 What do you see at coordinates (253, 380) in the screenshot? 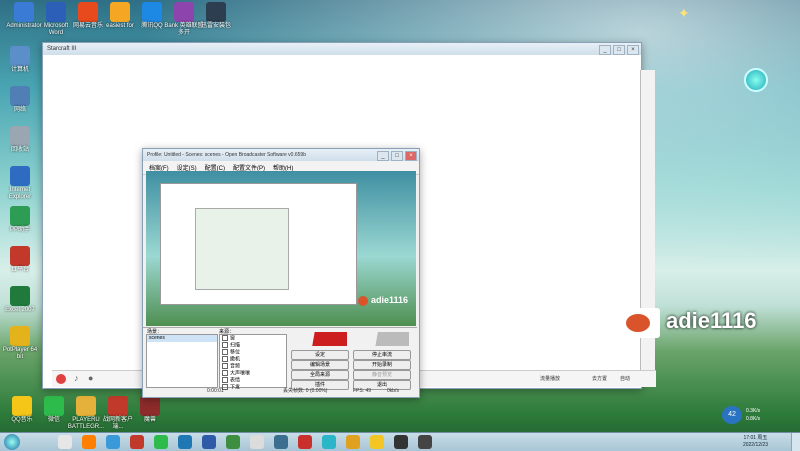
I see `source-item: 表情` at bounding box center [253, 380].